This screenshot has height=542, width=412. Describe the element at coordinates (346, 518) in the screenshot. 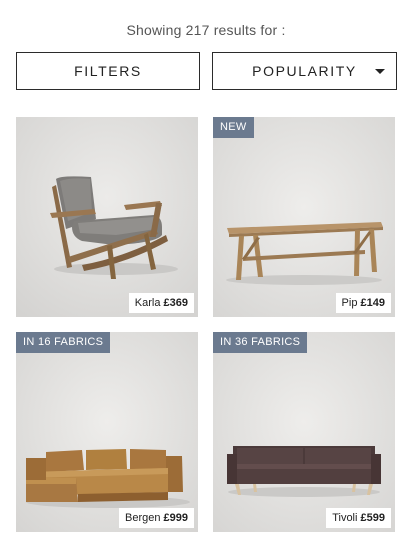

I see `product-name: Tivoli` at that location.